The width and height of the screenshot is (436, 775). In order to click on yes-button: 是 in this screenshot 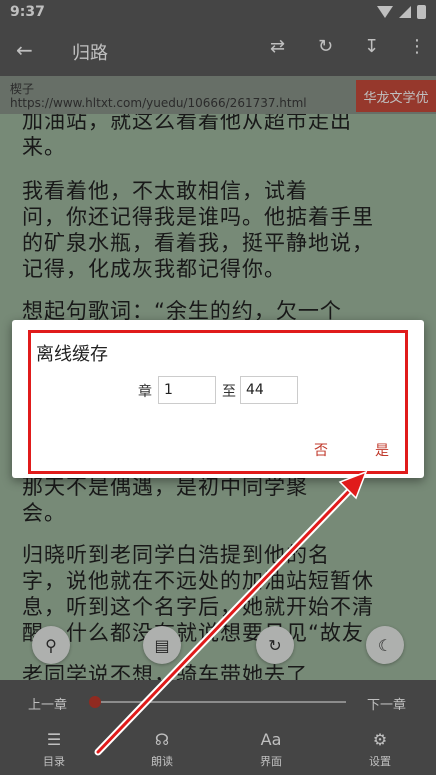, I will do `click(382, 450)`.